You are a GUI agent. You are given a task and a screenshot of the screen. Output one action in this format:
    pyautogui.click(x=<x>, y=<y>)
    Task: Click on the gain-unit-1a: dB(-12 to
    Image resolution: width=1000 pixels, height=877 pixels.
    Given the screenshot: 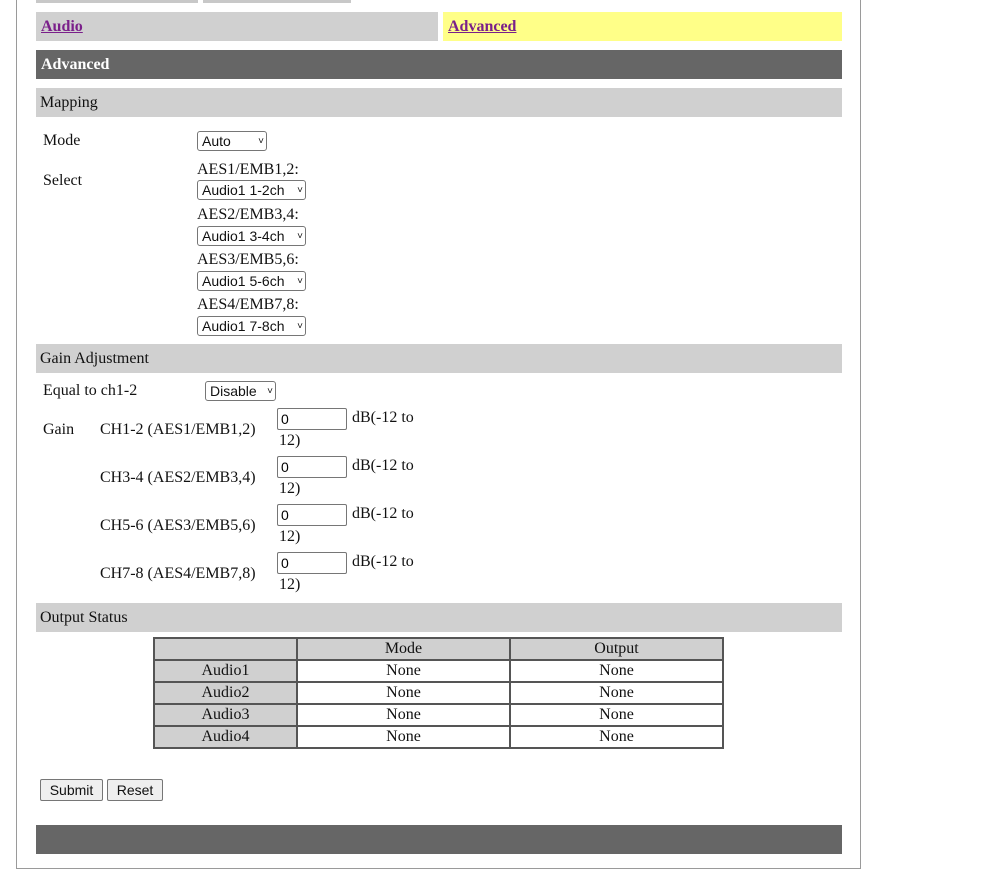 What is the action you would take?
    pyautogui.click(x=383, y=417)
    